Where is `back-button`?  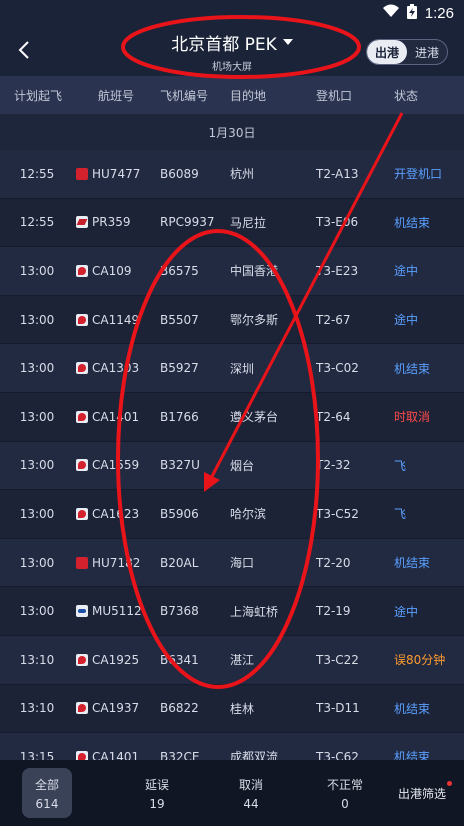 back-button is located at coordinates (24, 50).